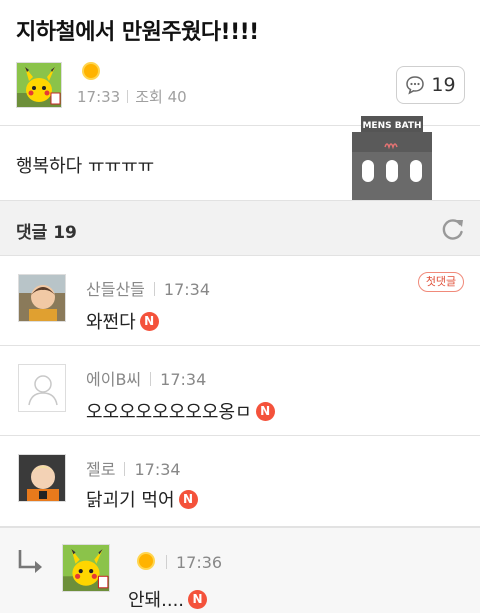  I want to click on comment-body: 닭괴기 먹어, so click(130, 500).